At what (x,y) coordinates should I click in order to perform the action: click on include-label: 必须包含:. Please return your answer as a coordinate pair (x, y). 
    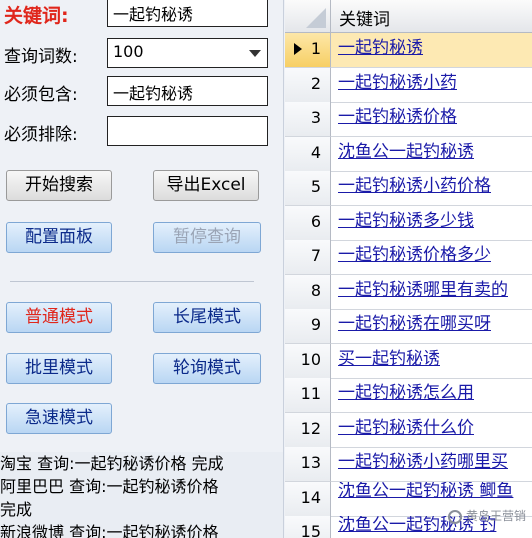
    Looking at the image, I should click on (41, 95).